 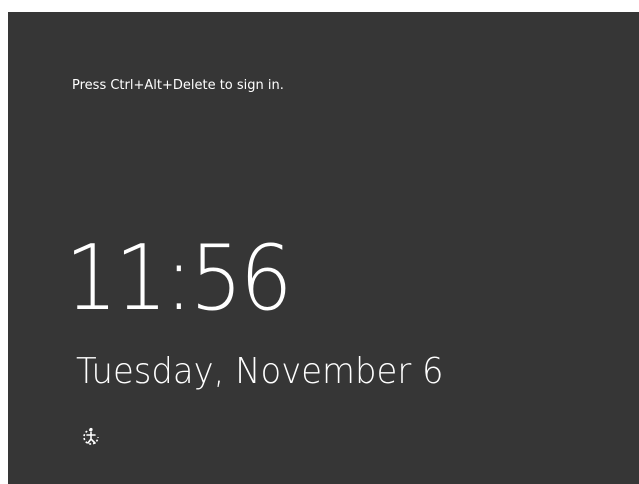 I want to click on ease-of-access-glyph, so click(x=91, y=436).